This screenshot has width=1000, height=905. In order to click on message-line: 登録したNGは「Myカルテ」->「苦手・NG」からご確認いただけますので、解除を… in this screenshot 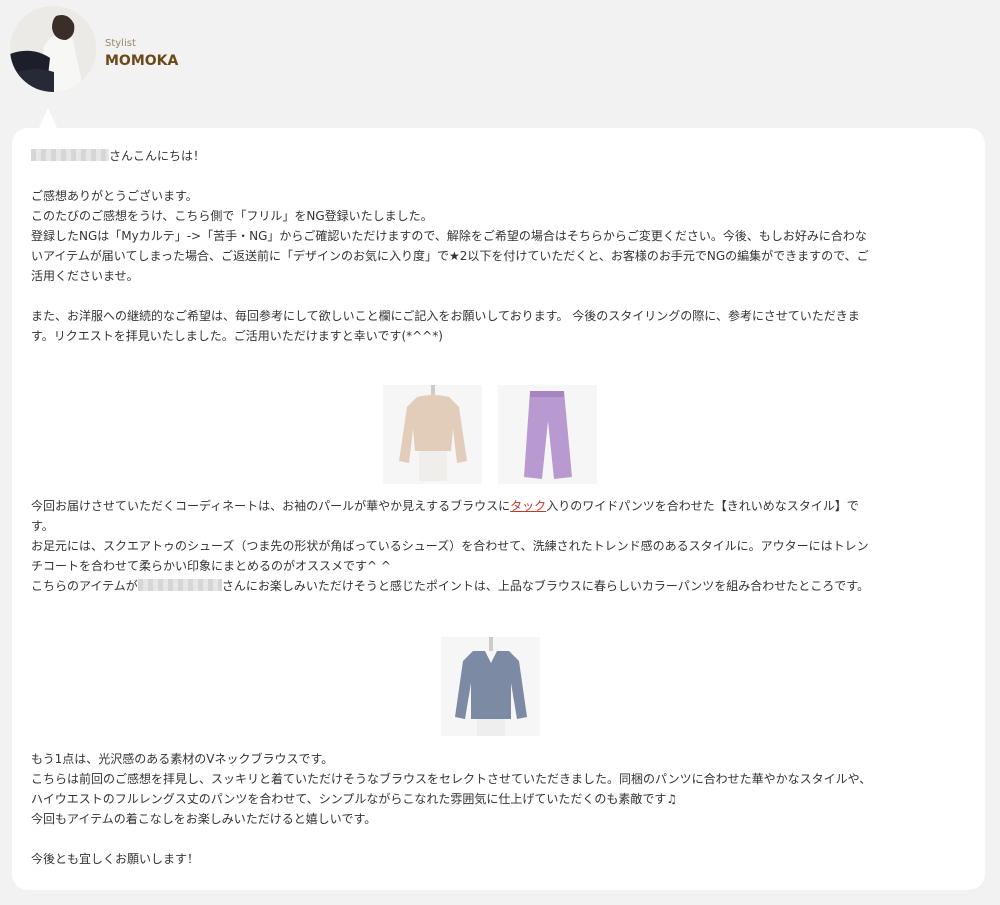, I will do `click(449, 236)`.